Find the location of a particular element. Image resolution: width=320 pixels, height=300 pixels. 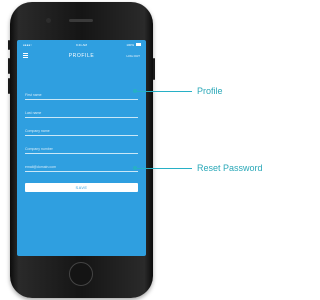

earpiece-speaker is located at coordinates (81, 20).